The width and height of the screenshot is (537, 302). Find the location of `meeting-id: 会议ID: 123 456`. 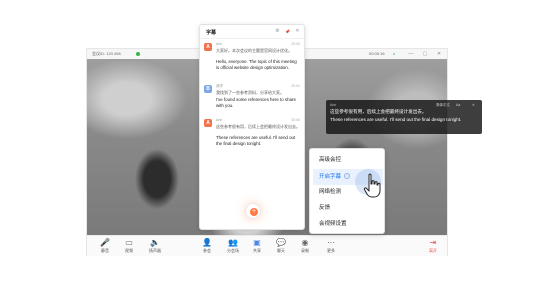

meeting-id: 会议ID: 123 456 is located at coordinates (106, 53).